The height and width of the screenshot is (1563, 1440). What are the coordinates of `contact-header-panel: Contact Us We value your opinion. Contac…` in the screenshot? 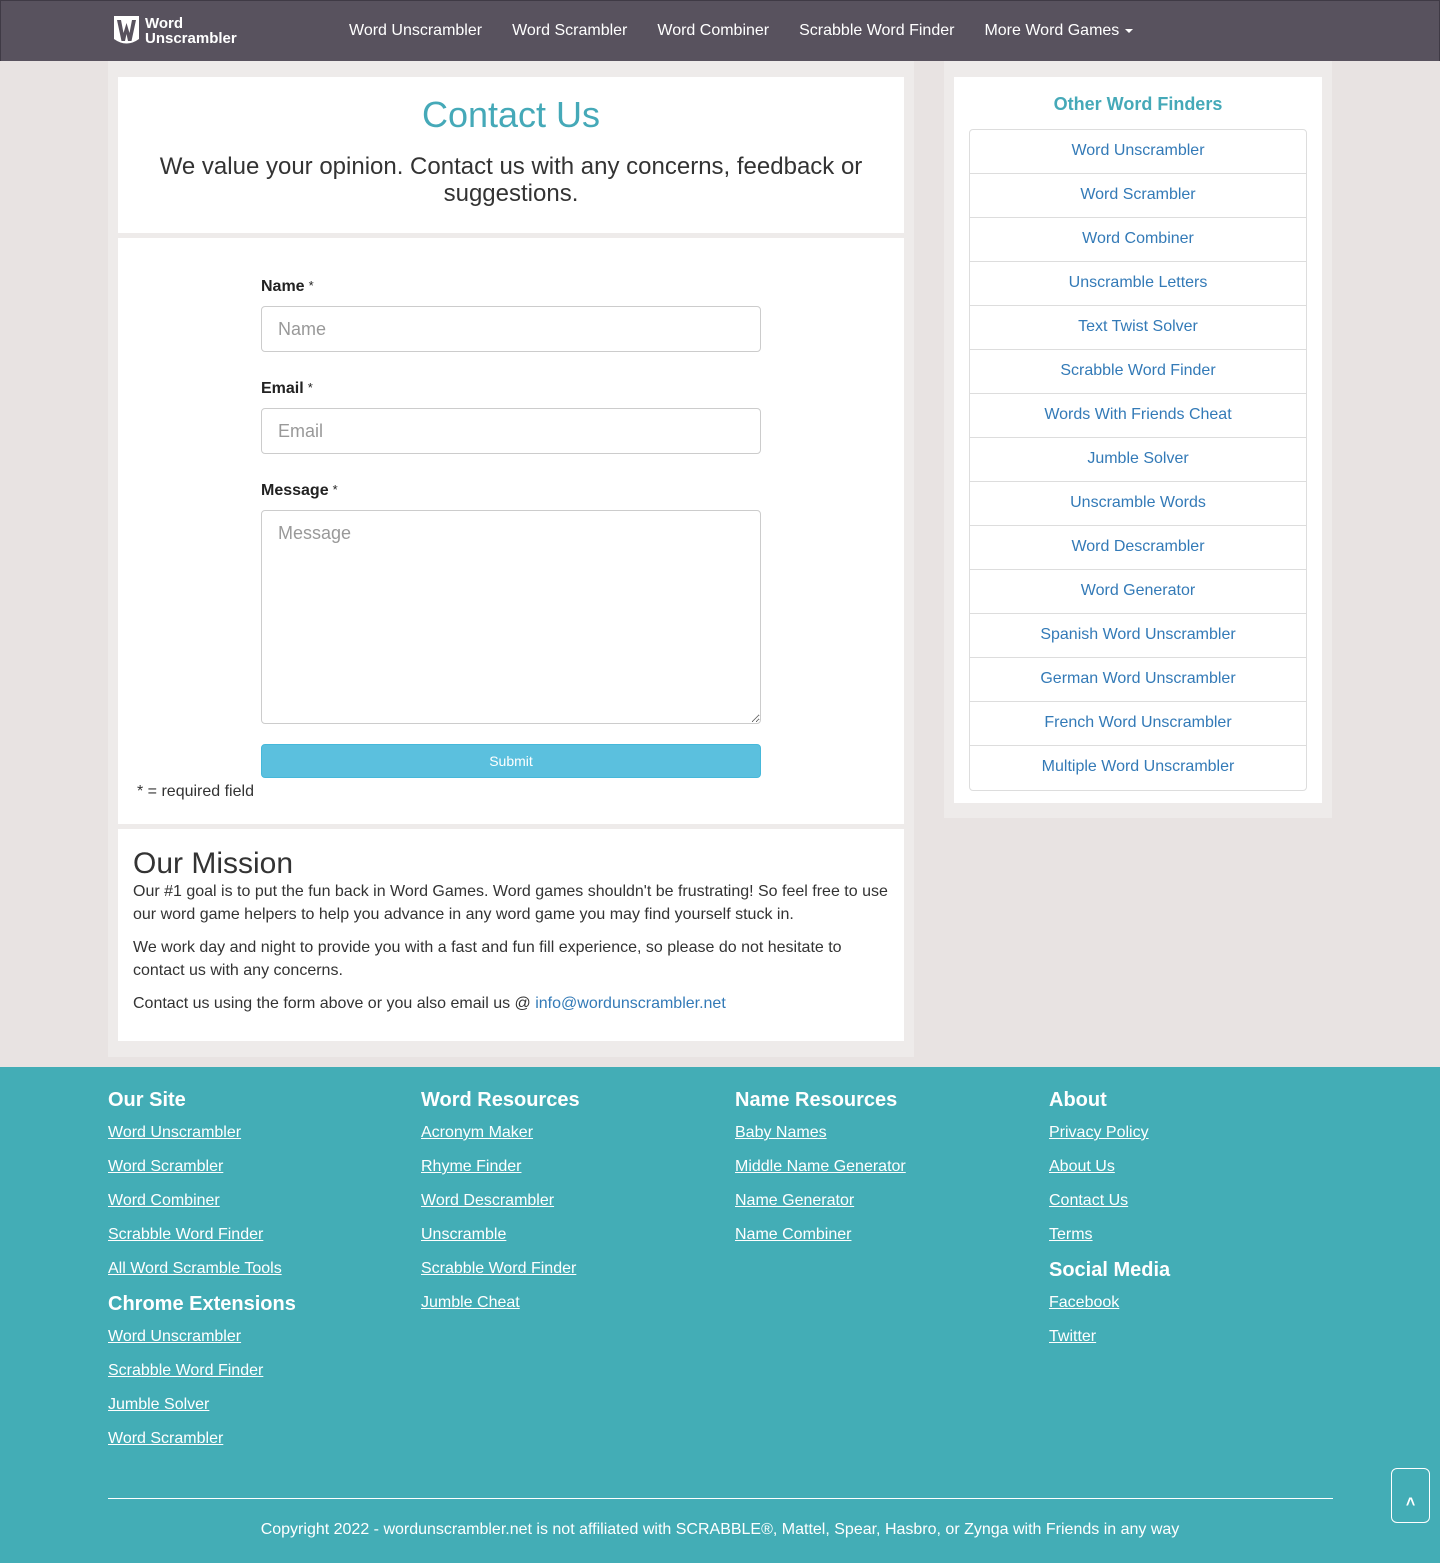 It's located at (511, 155).